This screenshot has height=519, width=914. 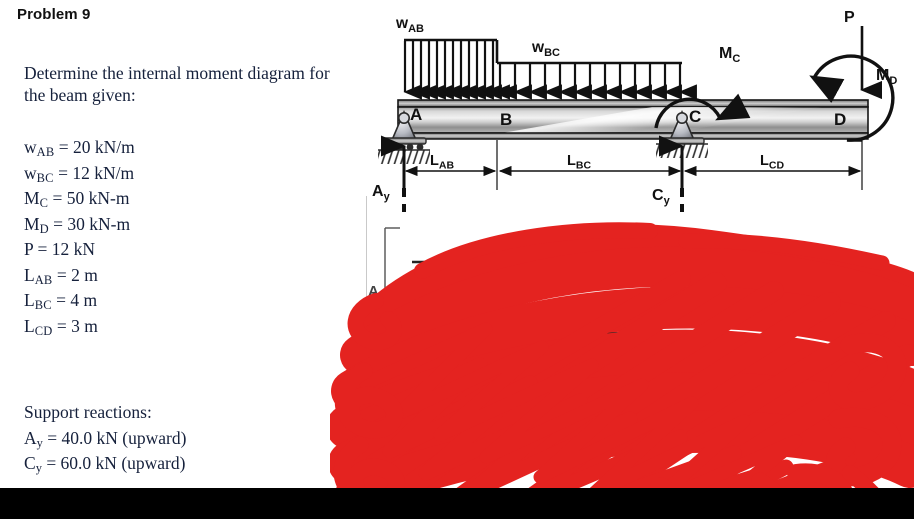 I want to click on point-load-p: P, so click(x=863, y=54).